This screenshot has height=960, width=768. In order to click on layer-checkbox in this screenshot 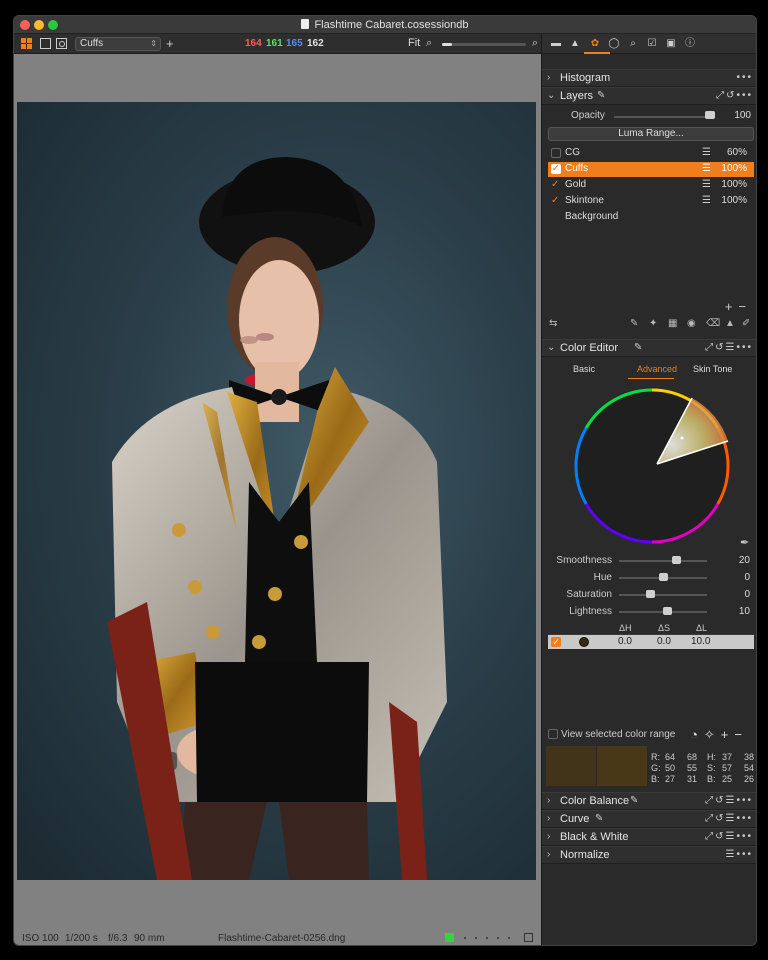, I will do `click(556, 153)`.